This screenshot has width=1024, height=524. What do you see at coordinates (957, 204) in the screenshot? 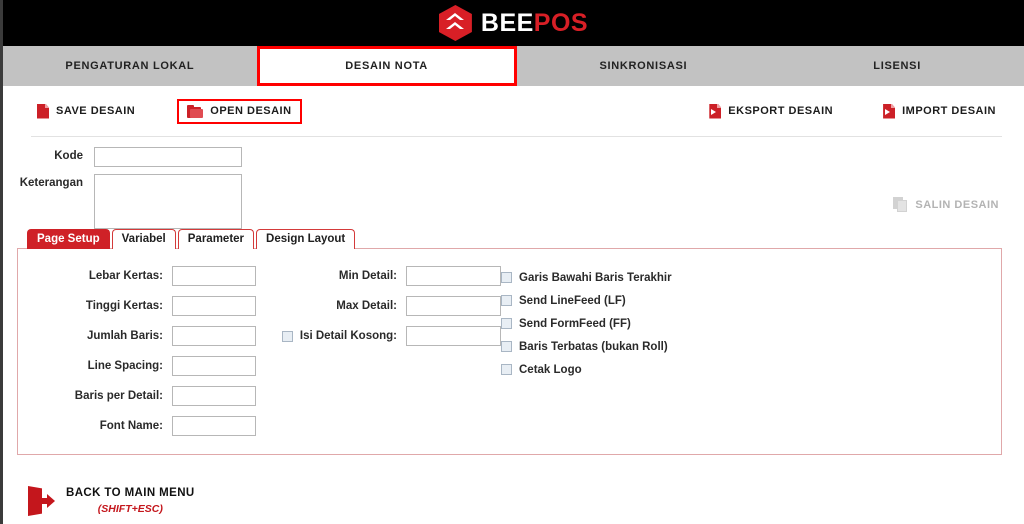
I see `salin-desain-label: SALIN DESAIN` at bounding box center [957, 204].